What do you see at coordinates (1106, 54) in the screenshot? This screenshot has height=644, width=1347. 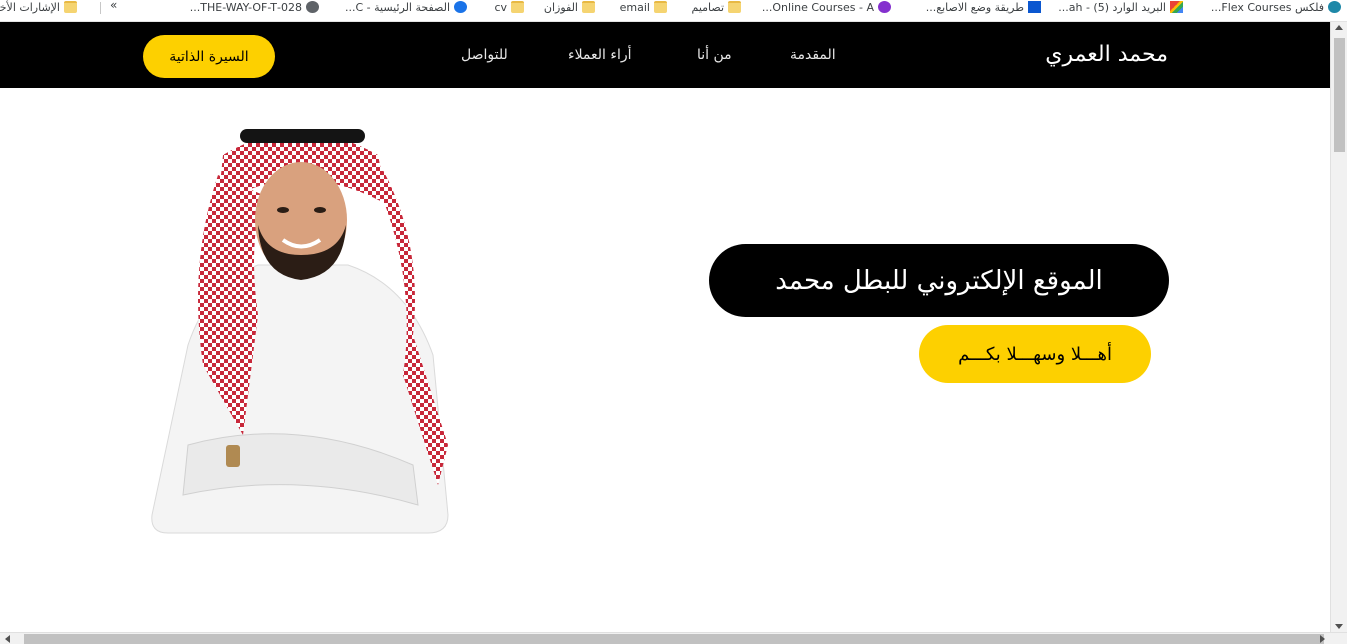 I see `site-brand: محمد العمري` at bounding box center [1106, 54].